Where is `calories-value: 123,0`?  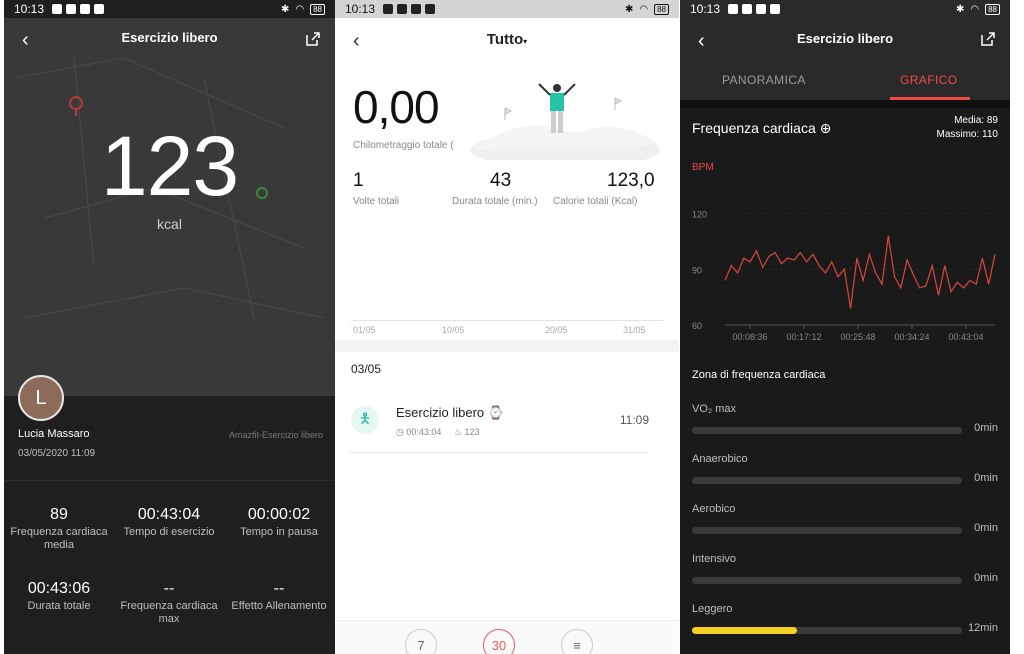
calories-value: 123,0 is located at coordinates (631, 180).